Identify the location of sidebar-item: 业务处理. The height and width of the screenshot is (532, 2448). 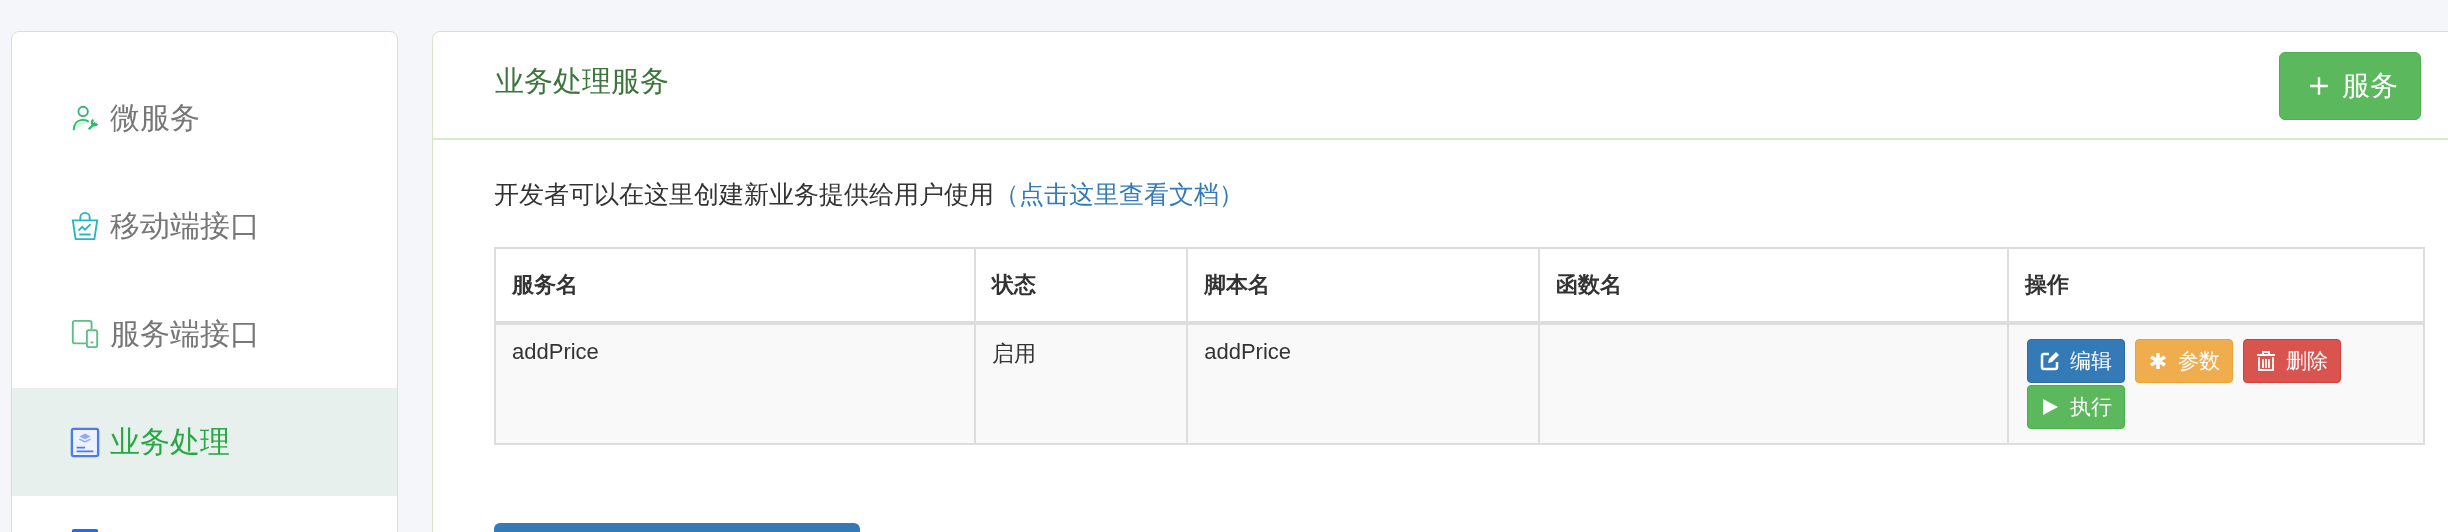
(204, 442).